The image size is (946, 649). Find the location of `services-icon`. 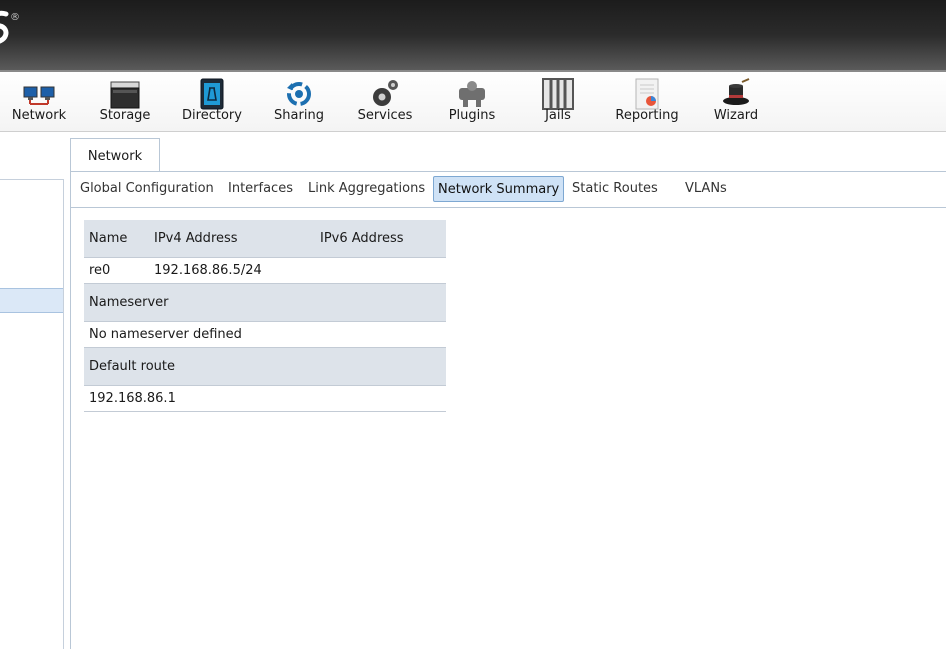

services-icon is located at coordinates (385, 93).